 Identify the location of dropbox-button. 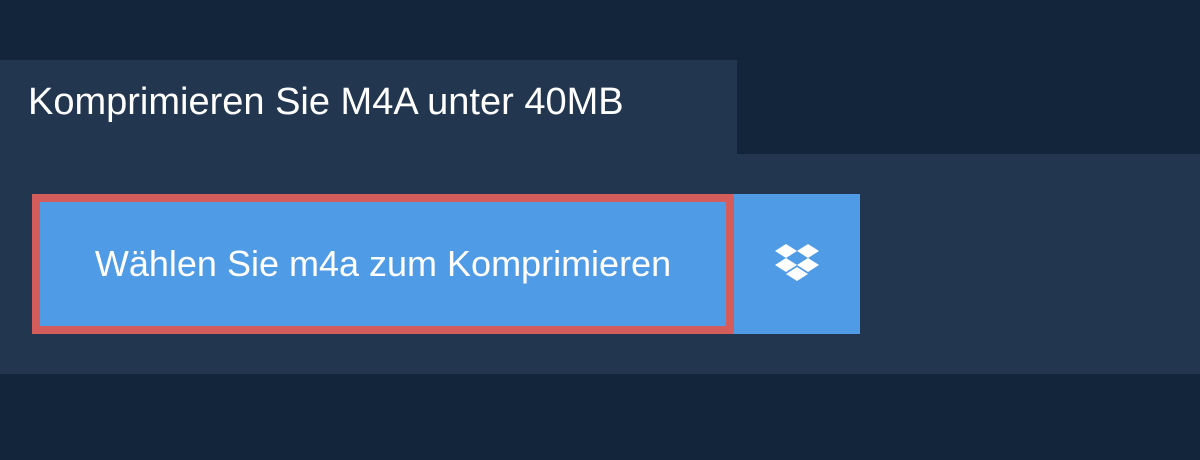
(797, 264).